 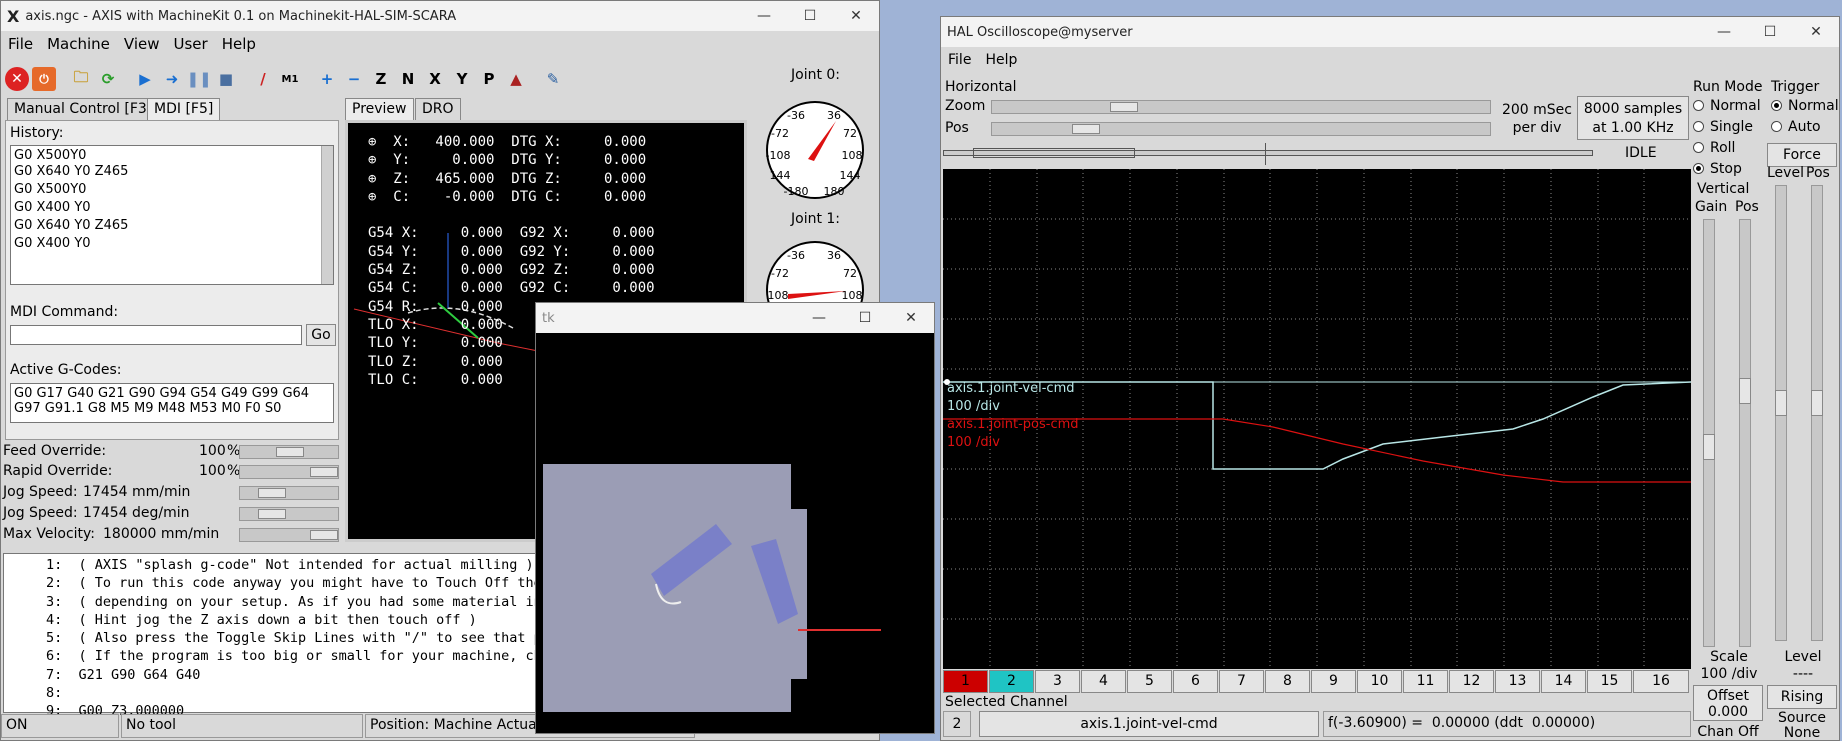 What do you see at coordinates (1241, 681) in the screenshot?
I see `channel-button-7: 7` at bounding box center [1241, 681].